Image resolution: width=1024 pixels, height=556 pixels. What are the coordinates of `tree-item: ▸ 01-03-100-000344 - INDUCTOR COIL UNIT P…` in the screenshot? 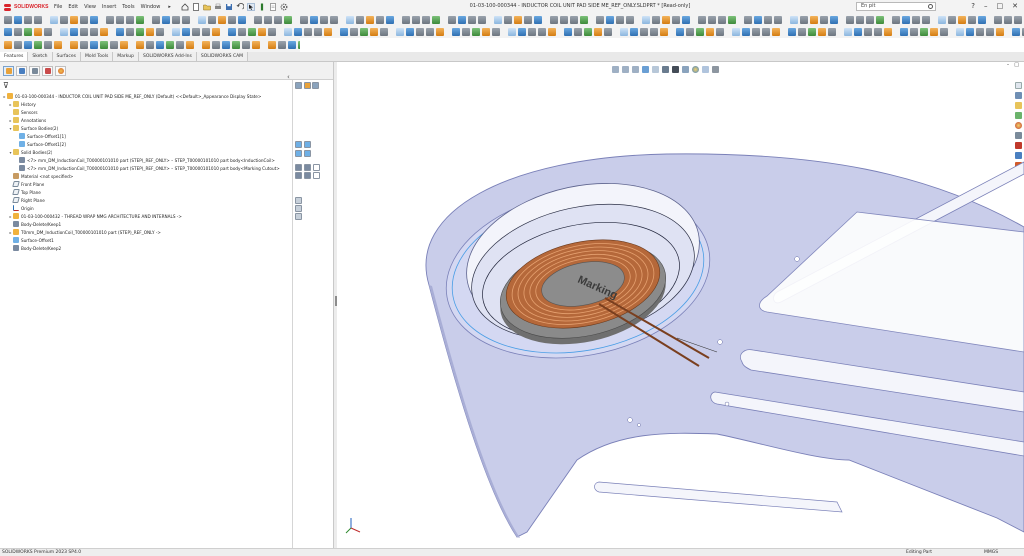 It's located at (146, 96).